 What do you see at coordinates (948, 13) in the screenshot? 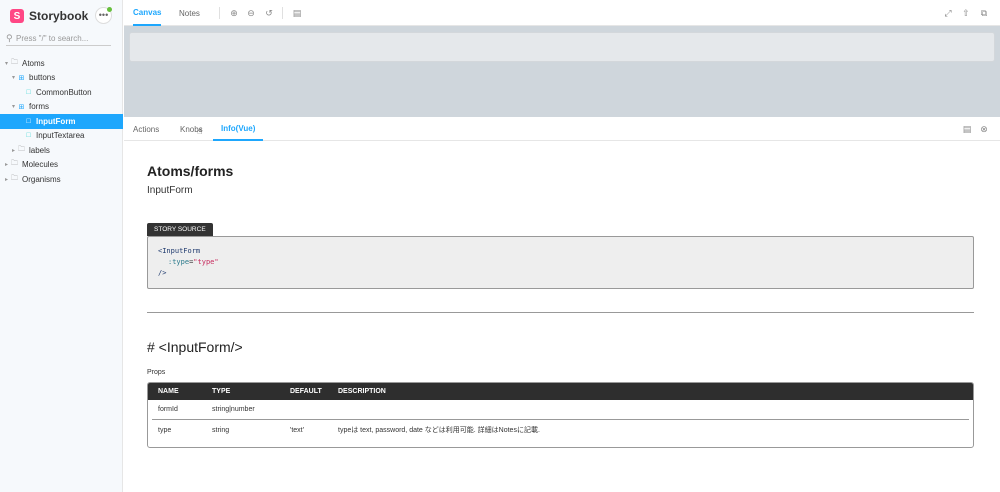
I see `fullscreen-icon: ⤢` at bounding box center [948, 13].